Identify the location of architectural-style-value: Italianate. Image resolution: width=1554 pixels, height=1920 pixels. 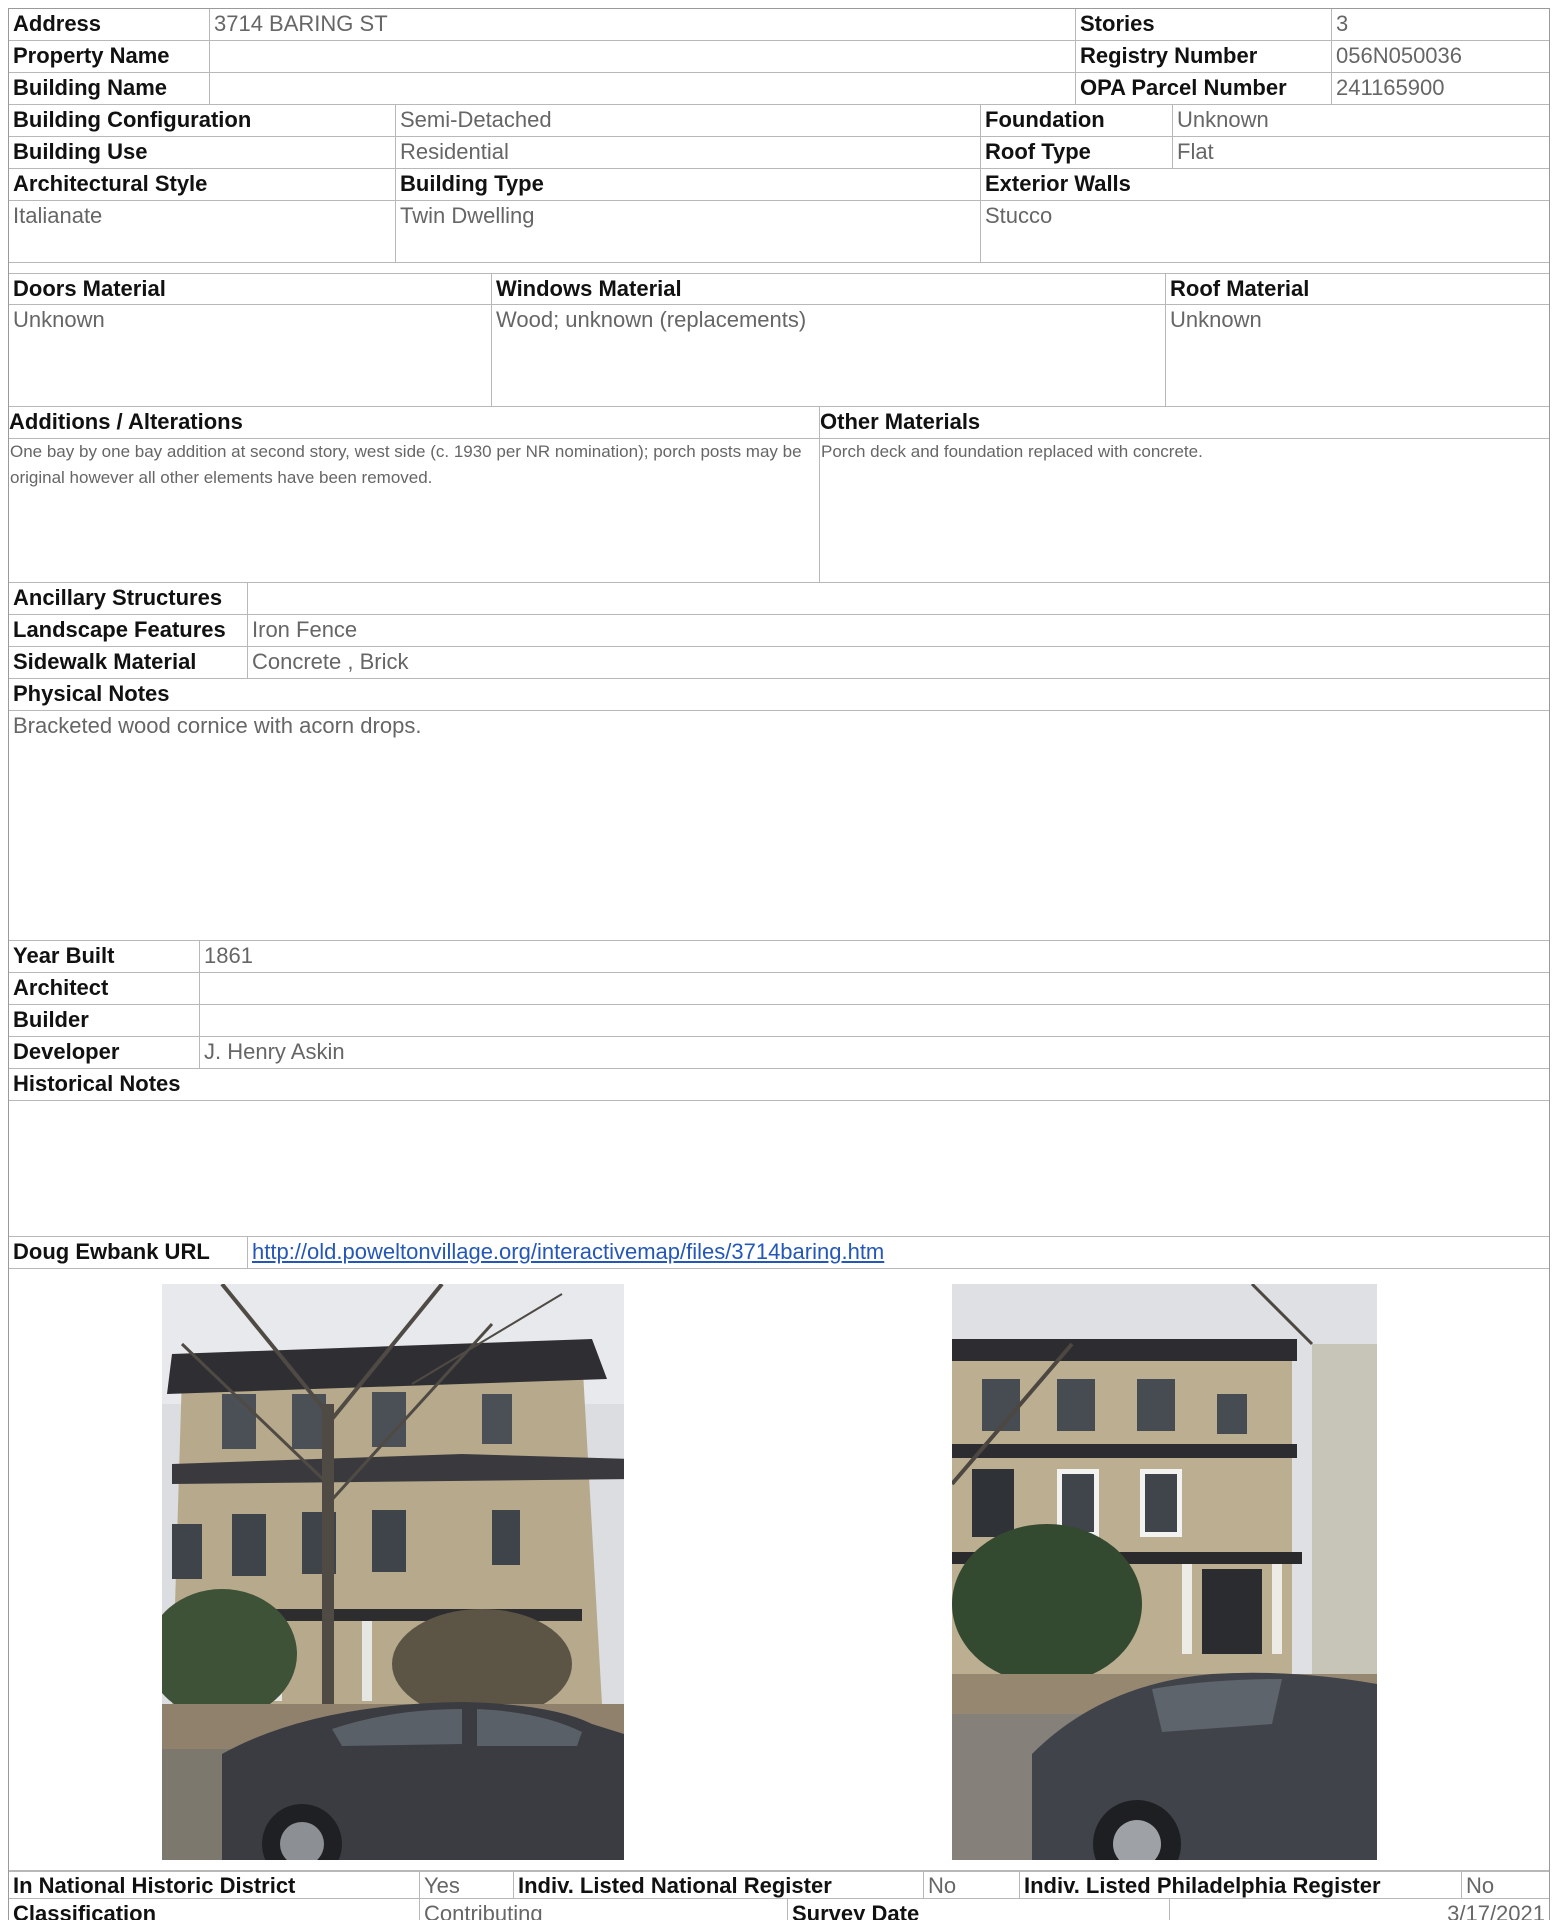
(58, 215).